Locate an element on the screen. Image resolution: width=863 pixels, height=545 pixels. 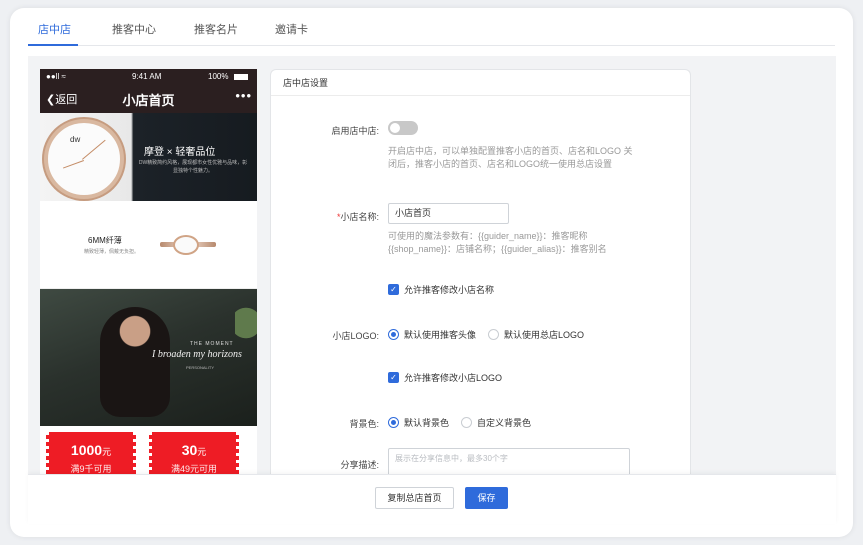
phone-header: ●●ll ≈ 9:41 AM 100% ❮返回 小店首页 ••• is located at coordinates (148, 91).